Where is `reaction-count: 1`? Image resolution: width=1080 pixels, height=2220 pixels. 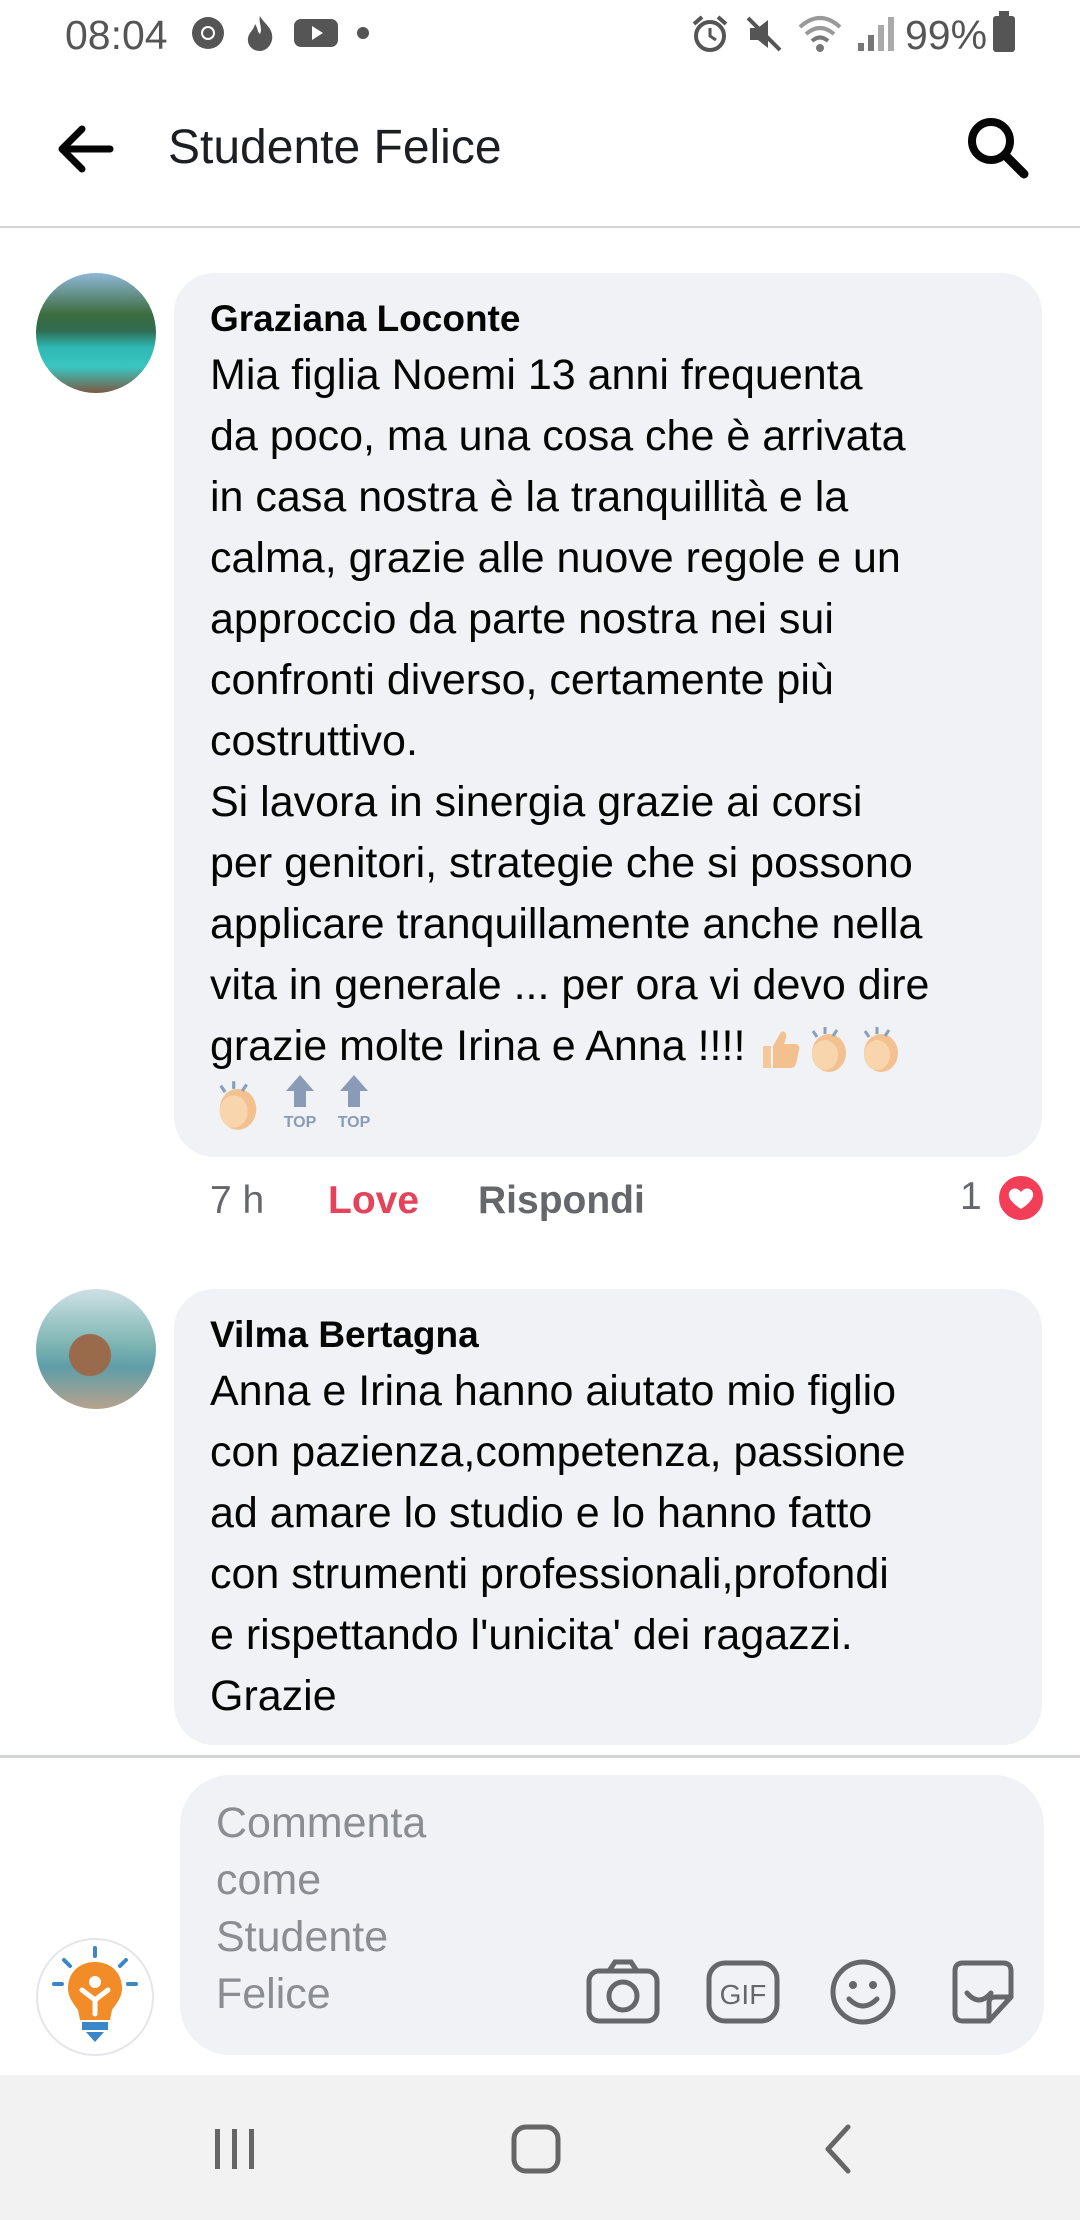
reaction-count: 1 is located at coordinates (971, 1197).